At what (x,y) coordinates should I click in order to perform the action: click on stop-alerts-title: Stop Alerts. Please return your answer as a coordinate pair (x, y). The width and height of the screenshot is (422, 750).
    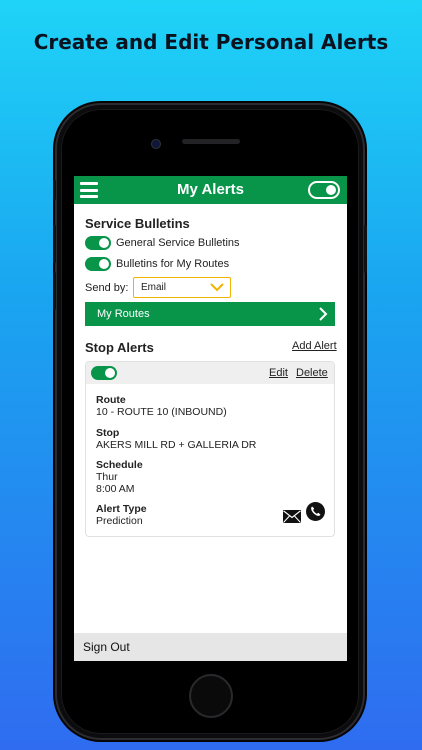
    Looking at the image, I should click on (119, 347).